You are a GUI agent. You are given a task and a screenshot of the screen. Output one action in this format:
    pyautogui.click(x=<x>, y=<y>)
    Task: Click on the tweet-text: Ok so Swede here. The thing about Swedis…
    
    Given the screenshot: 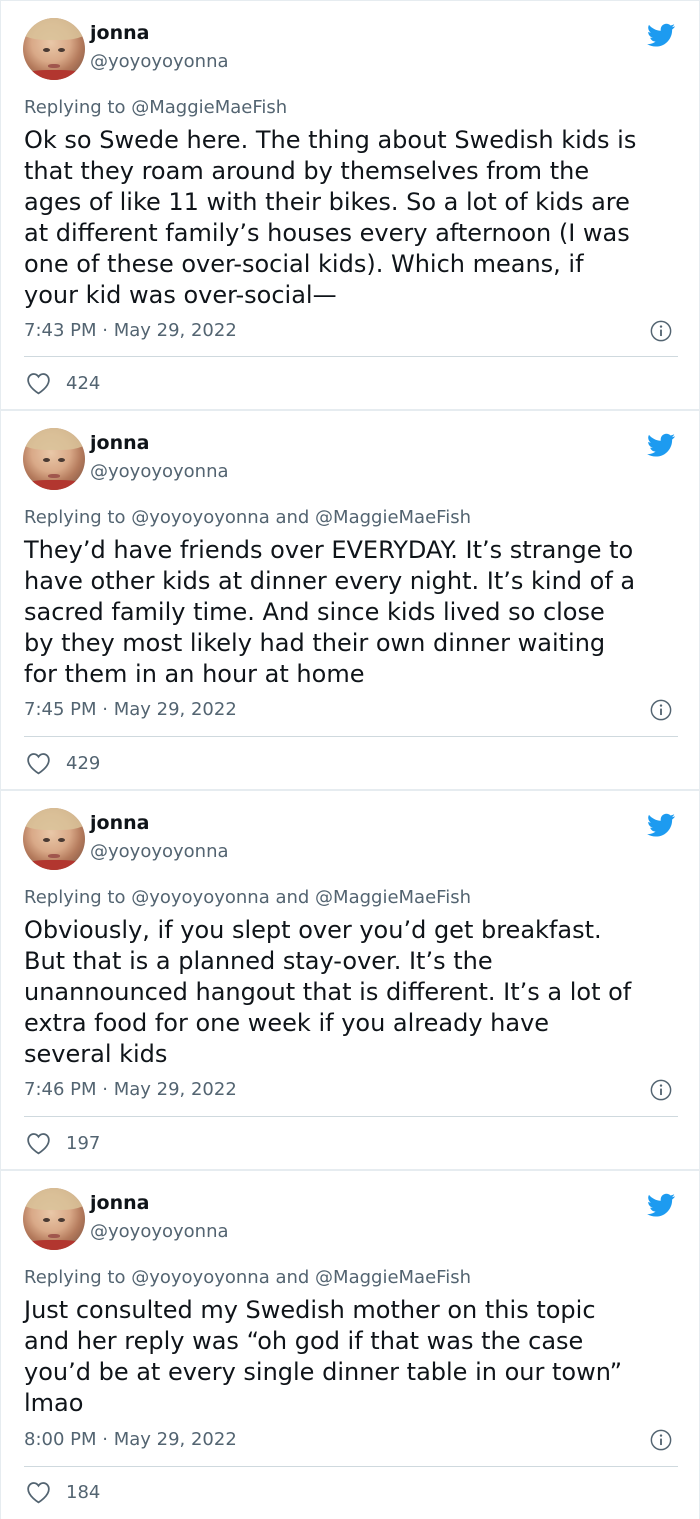 What is the action you would take?
    pyautogui.click(x=330, y=217)
    